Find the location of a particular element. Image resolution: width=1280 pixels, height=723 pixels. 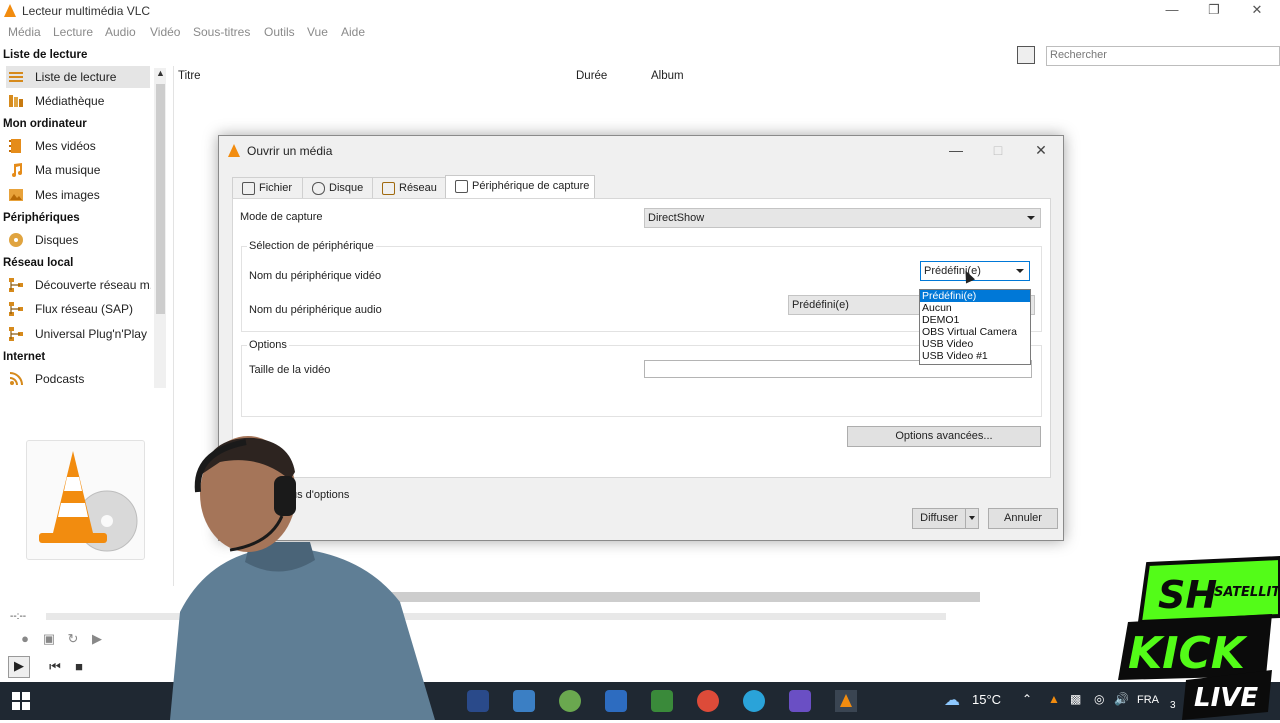

tab-label: Périphérique de capture is located at coordinates (531, 186).